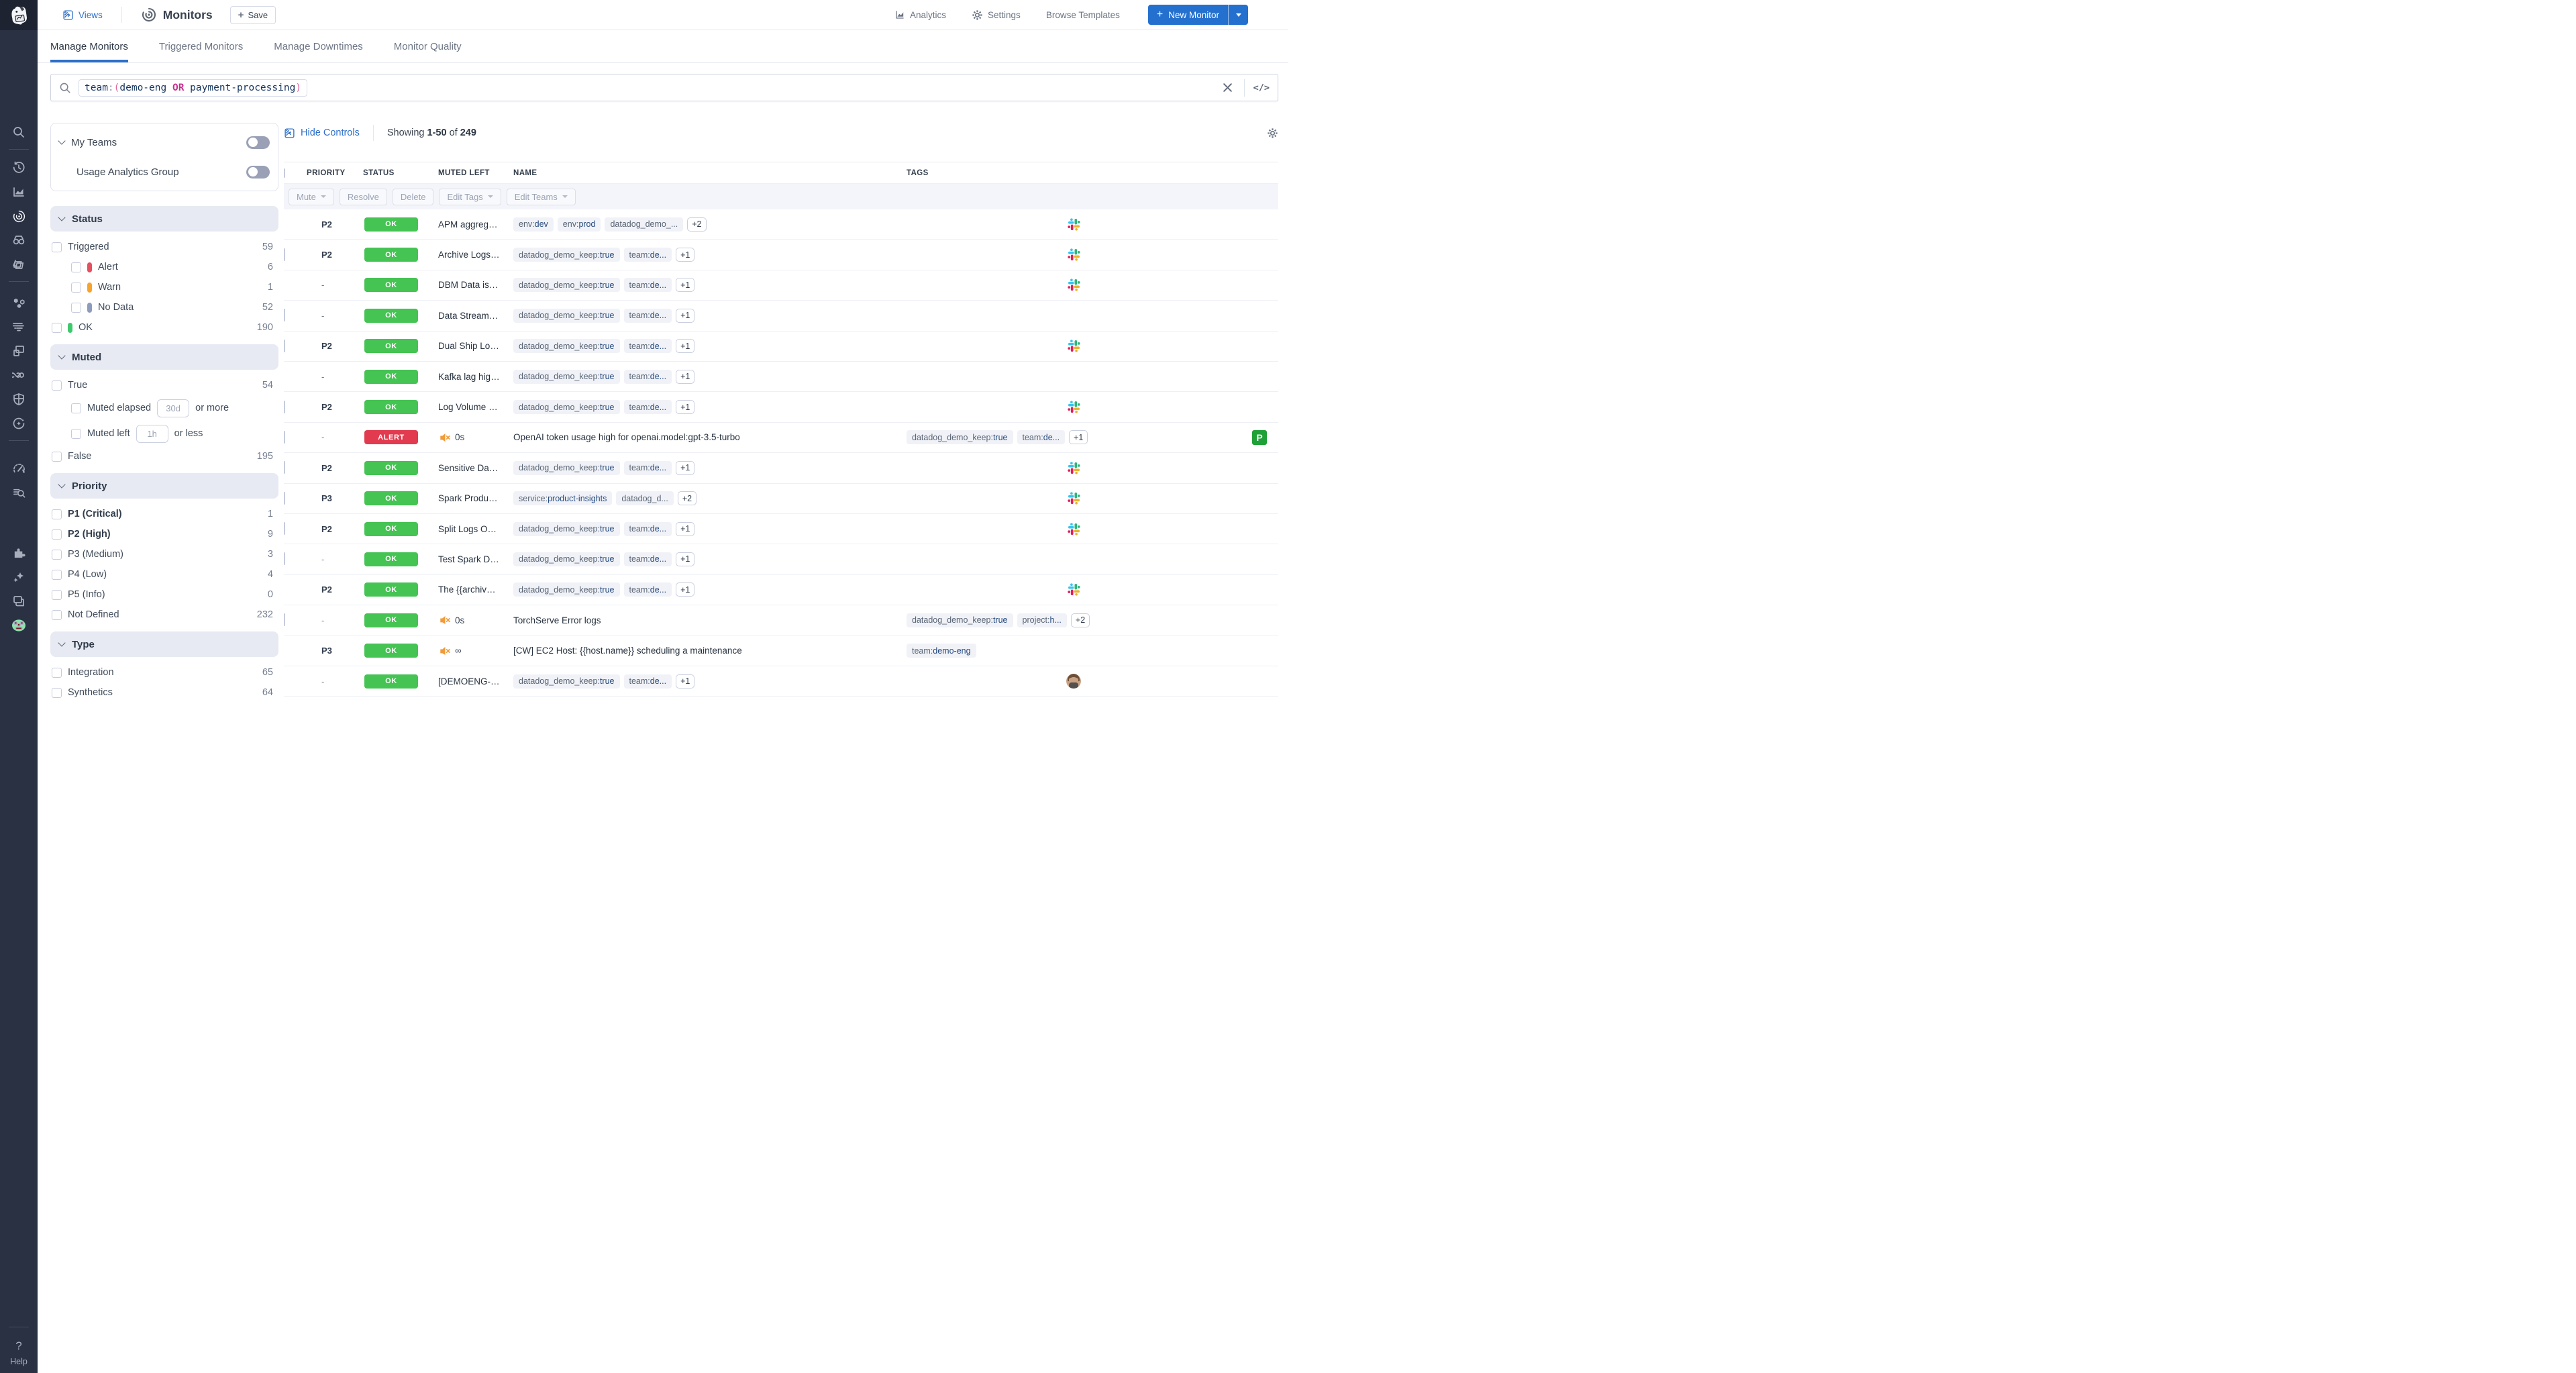 This screenshot has width=2576, height=1373. What do you see at coordinates (19, 423) in the screenshot?
I see `service-management-icon` at bounding box center [19, 423].